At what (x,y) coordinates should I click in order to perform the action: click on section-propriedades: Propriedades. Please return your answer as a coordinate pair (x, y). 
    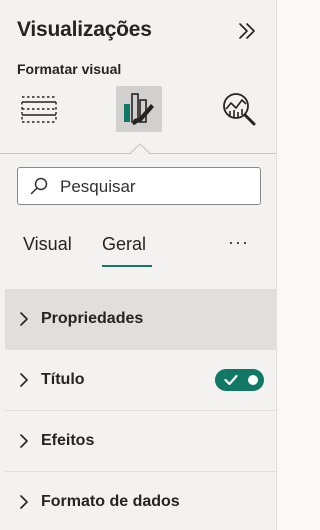
    Looking at the image, I should click on (140, 319).